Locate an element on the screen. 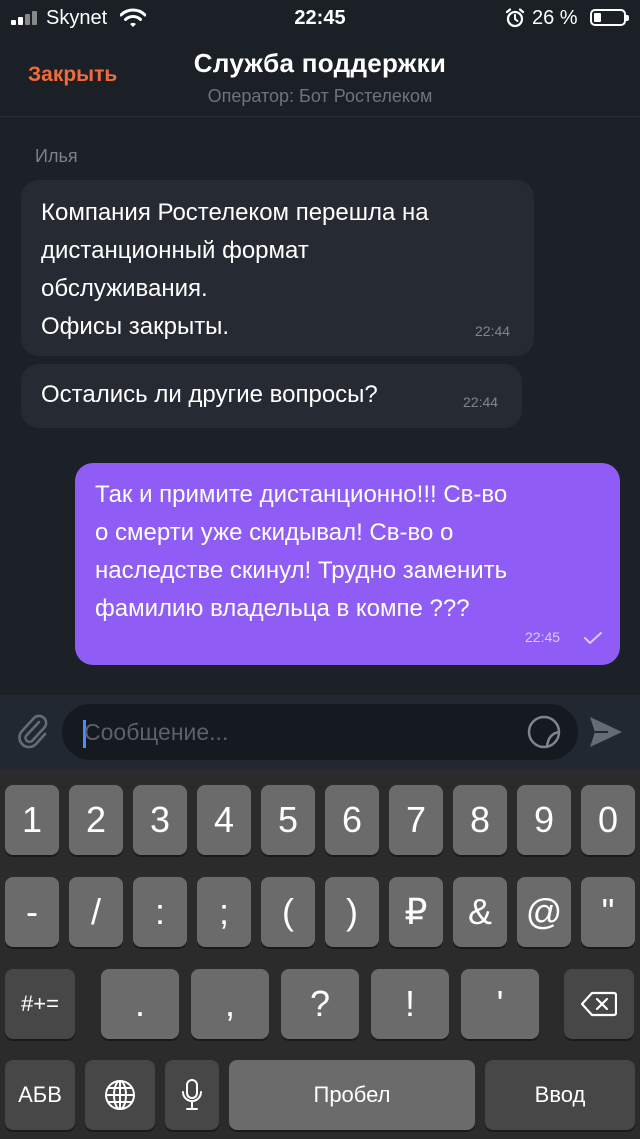  check-icon is located at coordinates (593, 638).